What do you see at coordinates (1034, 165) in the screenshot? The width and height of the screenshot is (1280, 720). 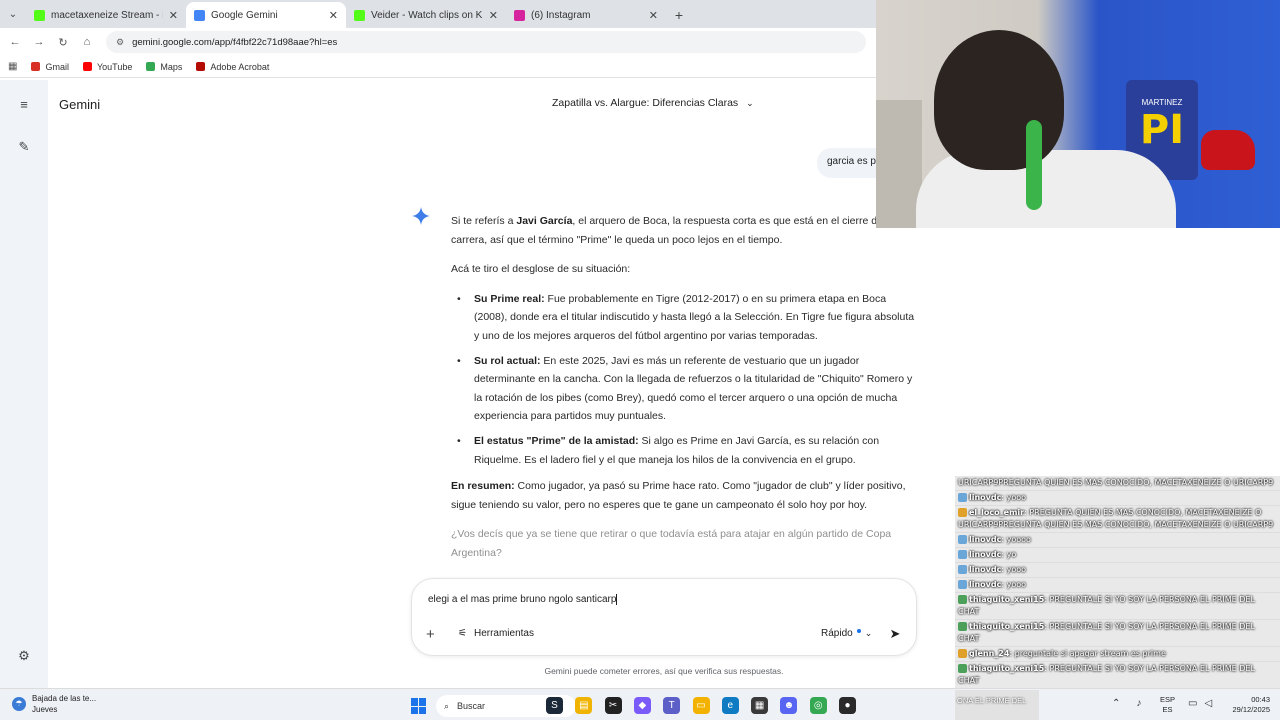 I see `headset-shape` at bounding box center [1034, 165].